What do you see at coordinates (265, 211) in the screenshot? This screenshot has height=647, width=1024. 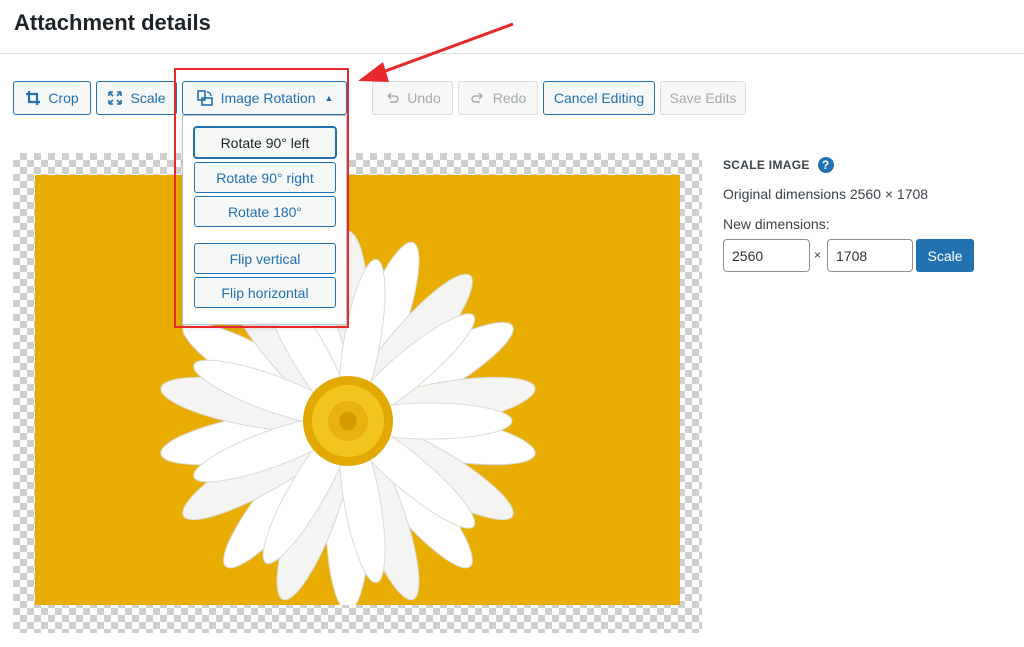 I see `rotate-180-option: Rotate 180°` at bounding box center [265, 211].